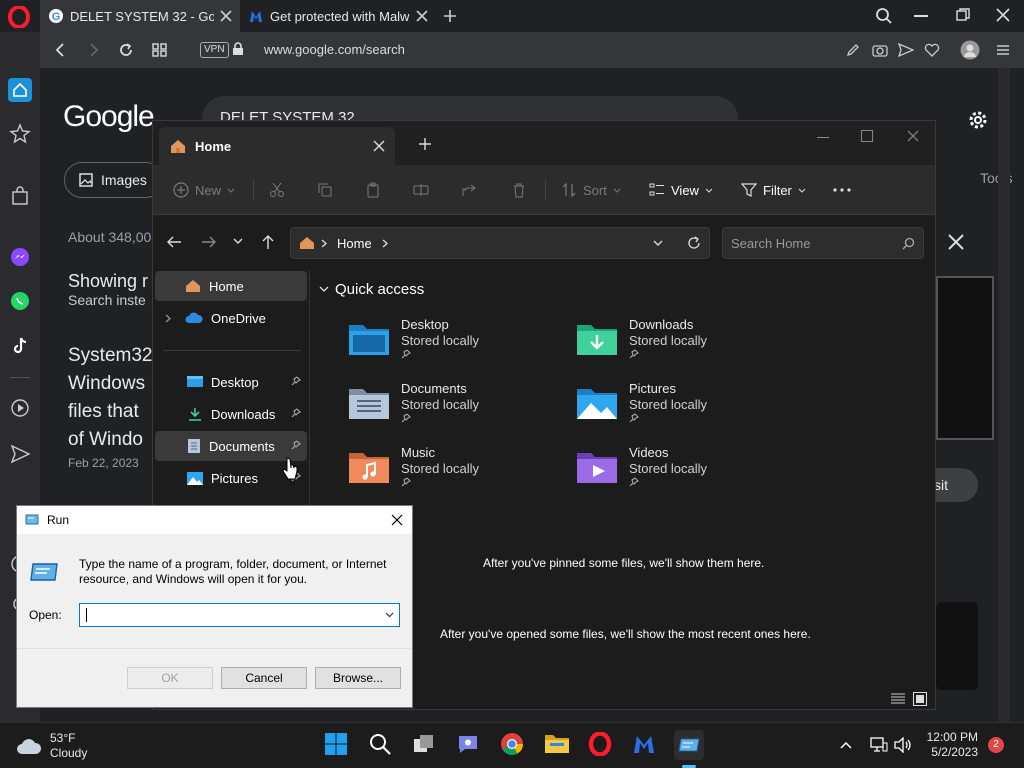 This screenshot has height=768, width=1024. What do you see at coordinates (126, 50) in the screenshot?
I see `reload-icon` at bounding box center [126, 50].